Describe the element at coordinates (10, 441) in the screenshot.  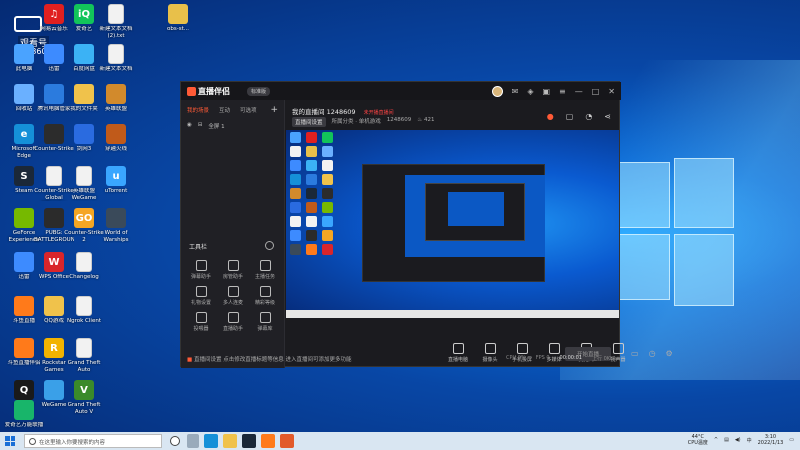
I see `start-button` at that location.